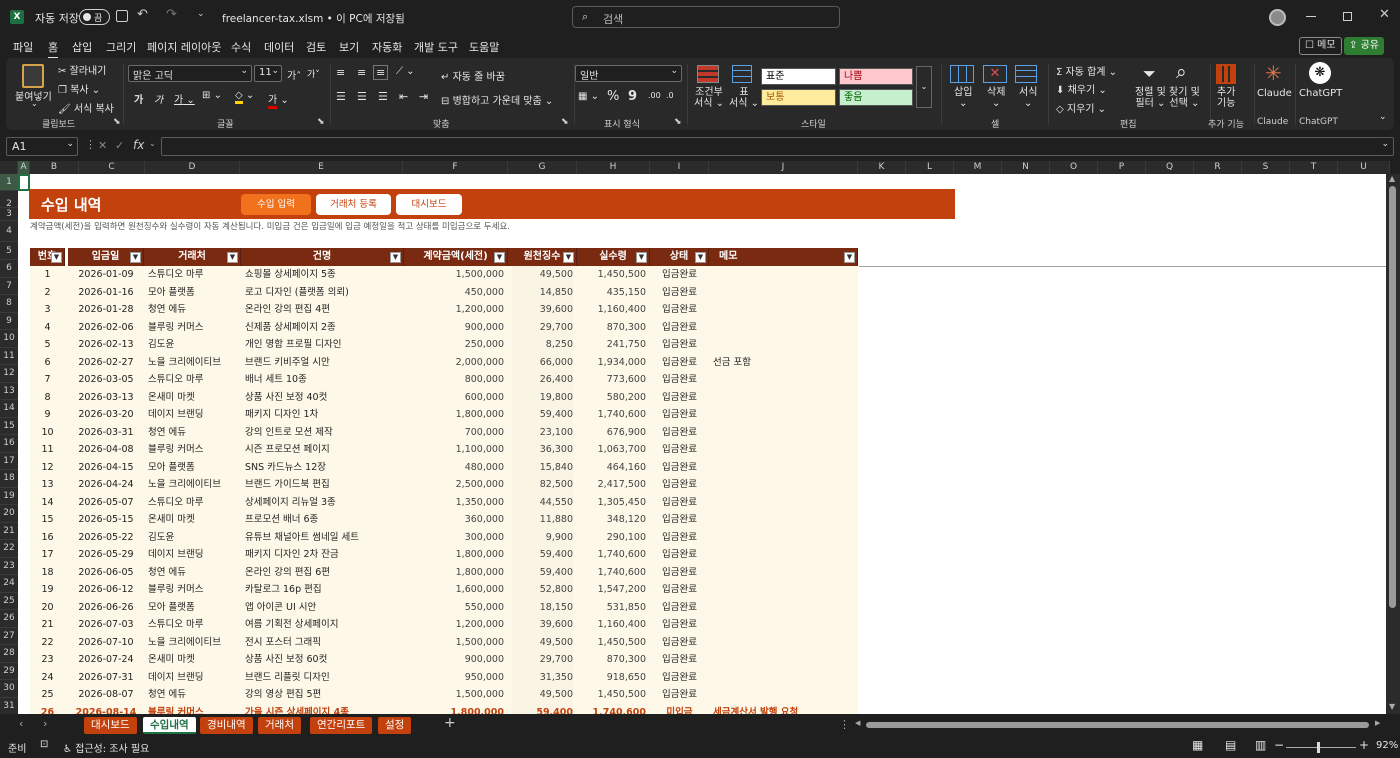 Image resolution: width=1400 pixels, height=758 pixels. I want to click on table-cell-거래처: 청연 에듀, so click(192, 310).